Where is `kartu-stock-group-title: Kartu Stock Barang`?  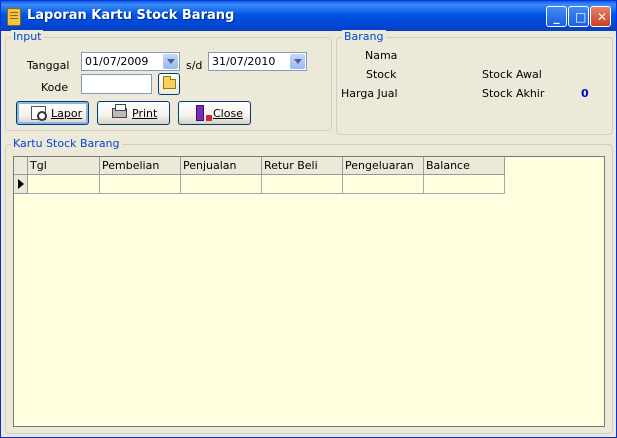 kartu-stock-group-title: Kartu Stock Barang is located at coordinates (66, 143).